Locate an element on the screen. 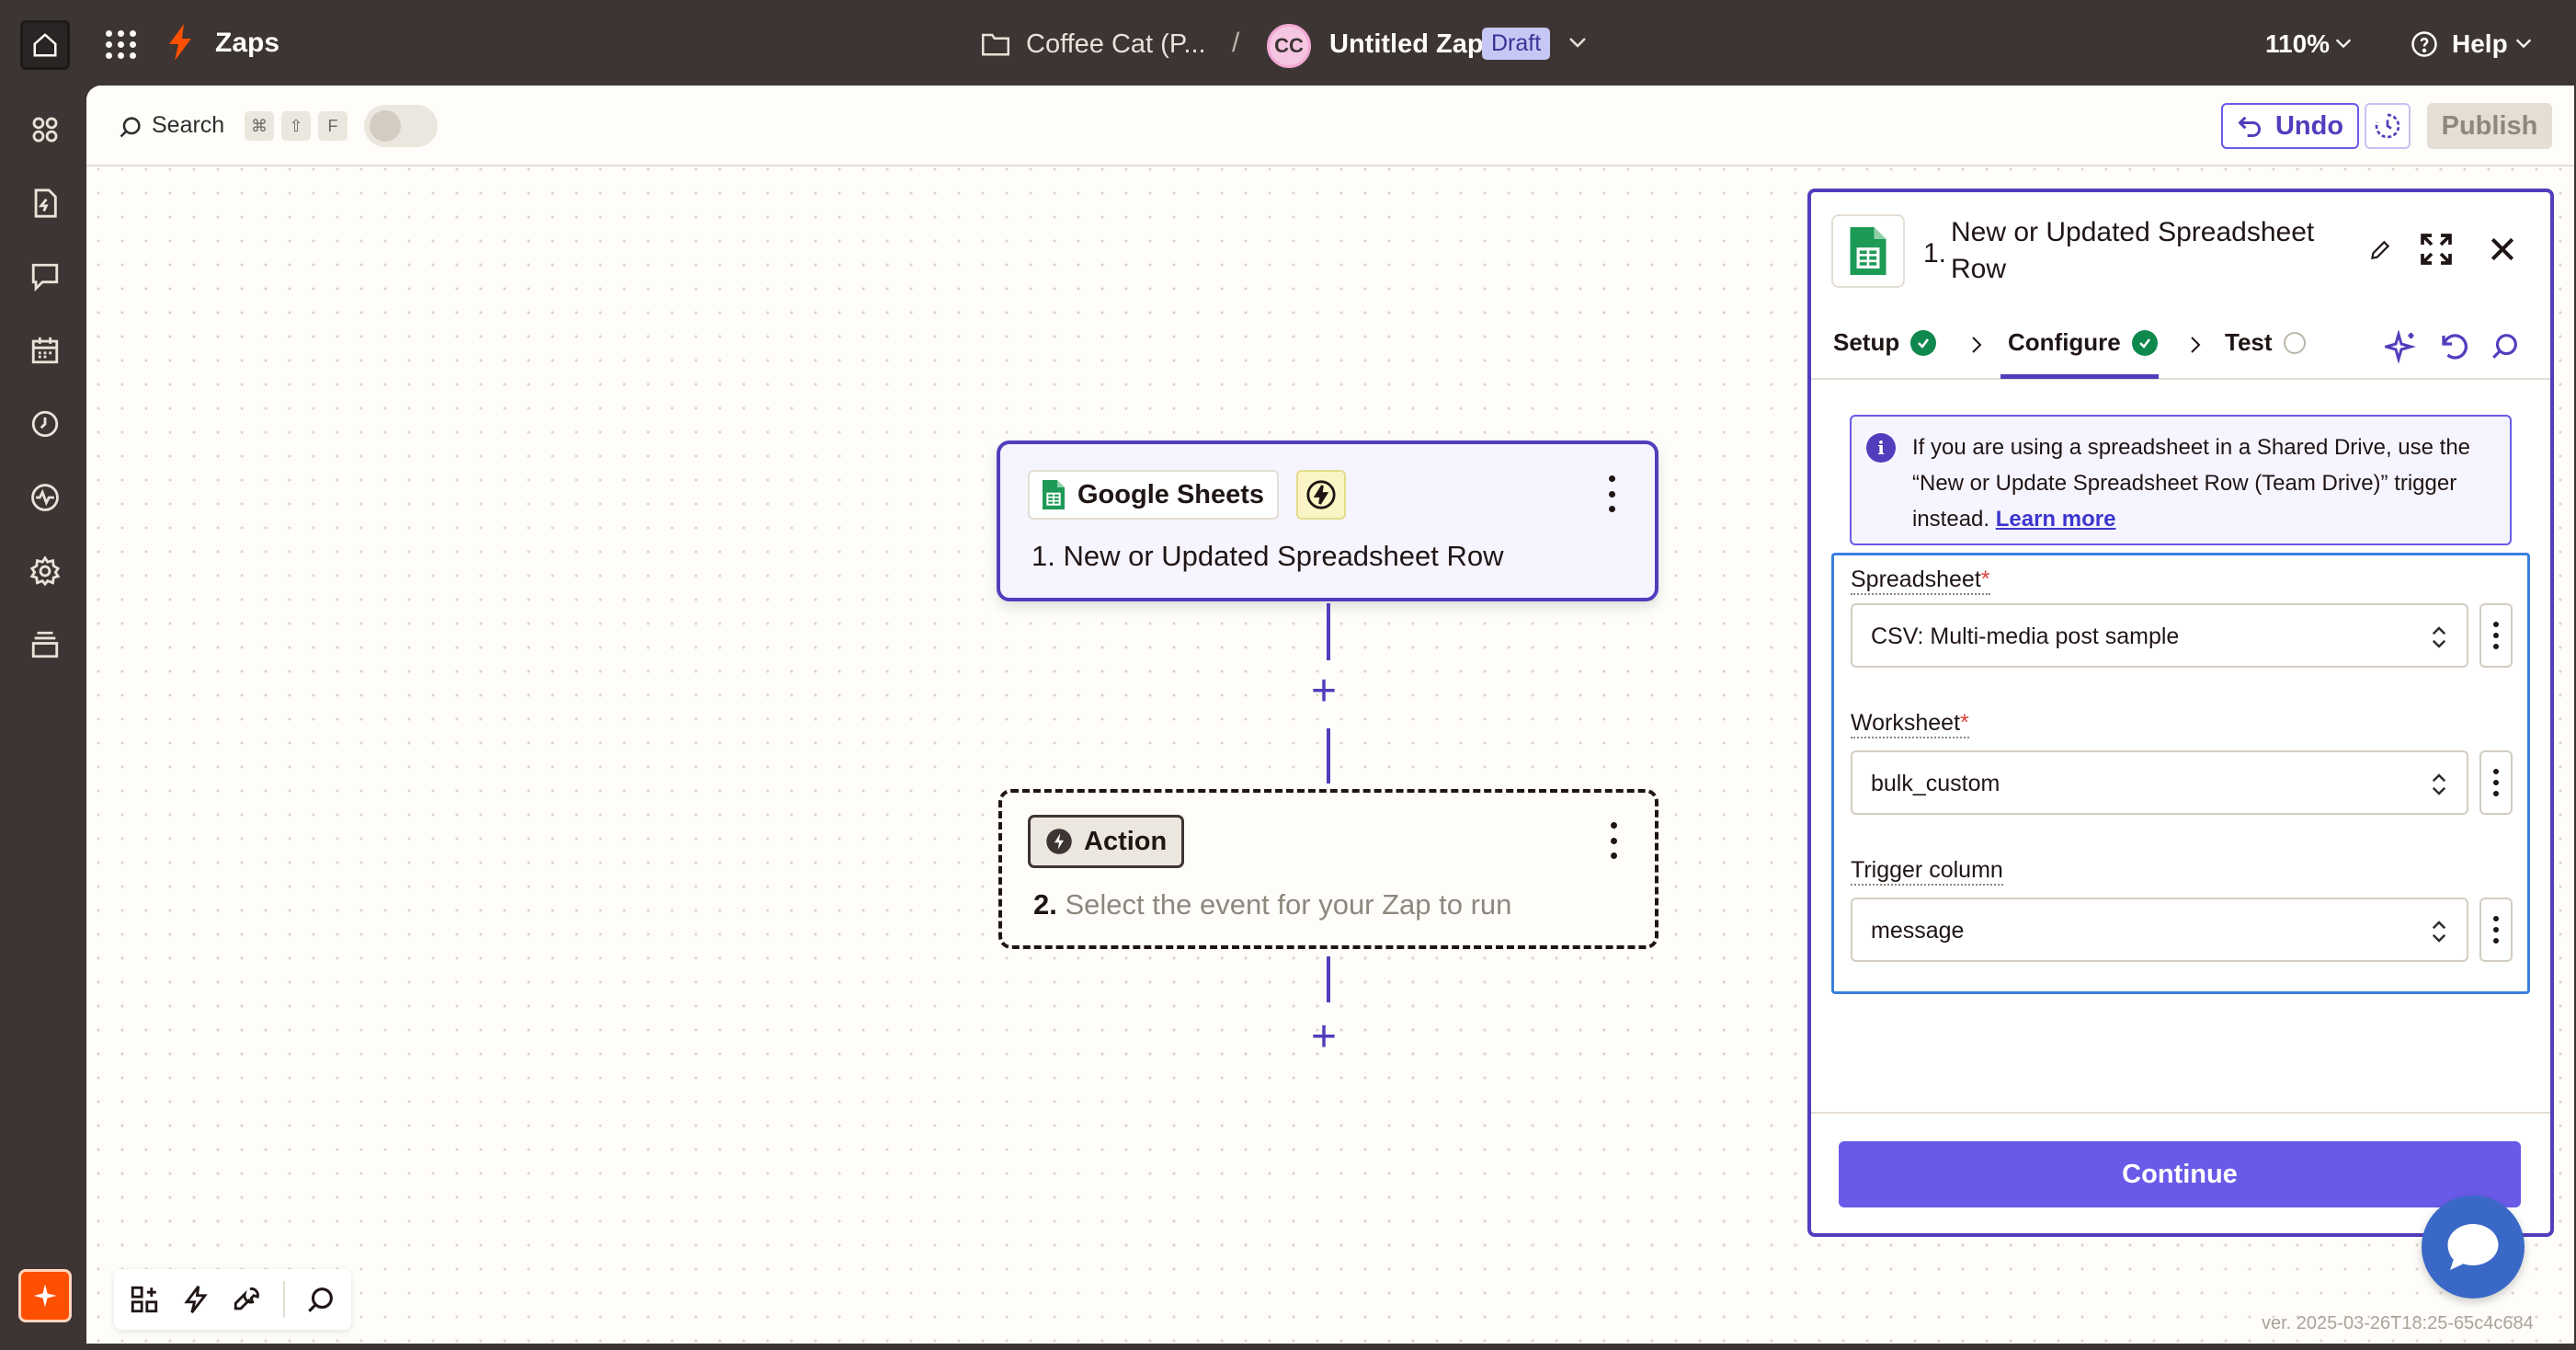 This screenshot has height=1350, width=2576. help-icon is located at coordinates (2424, 44).